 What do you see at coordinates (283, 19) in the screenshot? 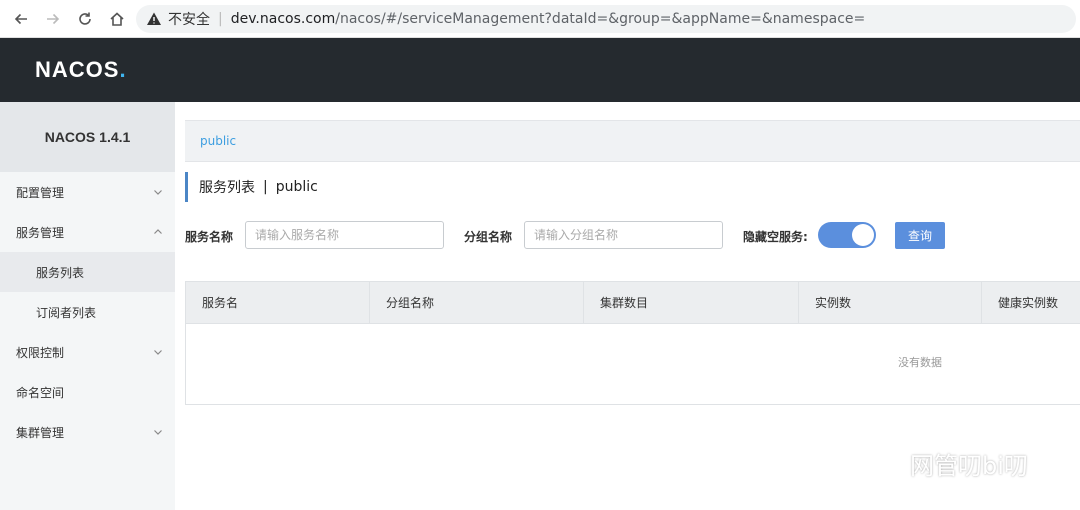
I see `url-host: dev.nacos.com` at bounding box center [283, 19].